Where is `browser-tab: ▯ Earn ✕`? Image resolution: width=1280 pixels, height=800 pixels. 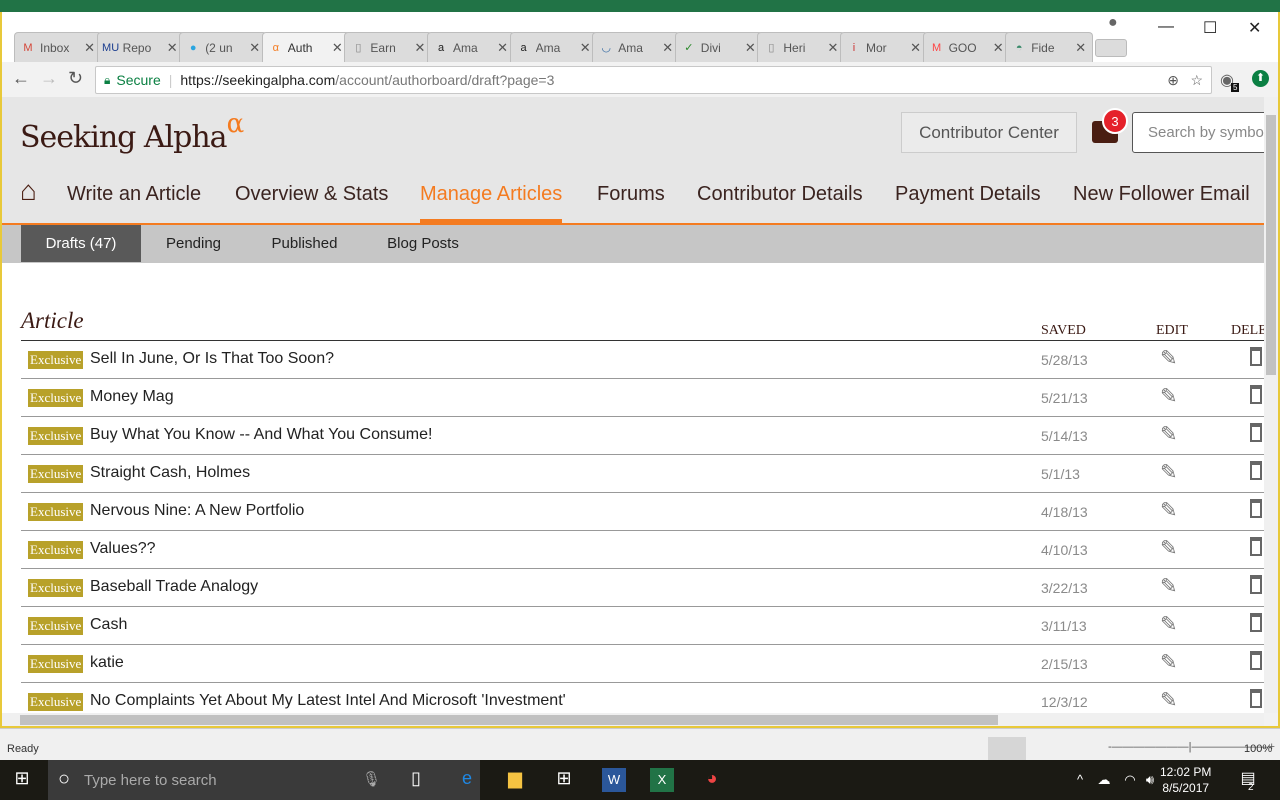 browser-tab: ▯ Earn ✕ is located at coordinates (388, 47).